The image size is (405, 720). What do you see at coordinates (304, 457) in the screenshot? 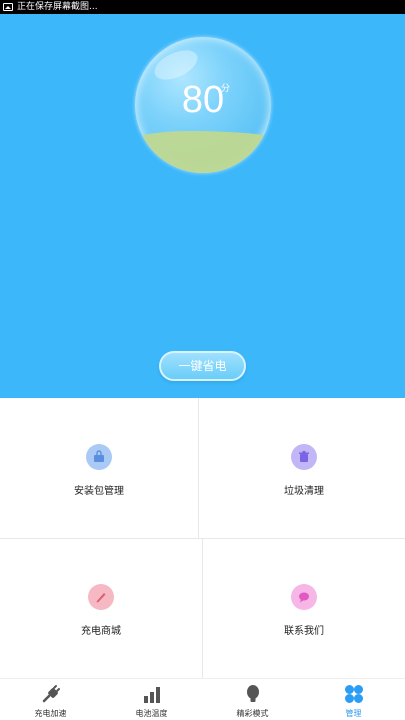
I see `trash-icon` at bounding box center [304, 457].